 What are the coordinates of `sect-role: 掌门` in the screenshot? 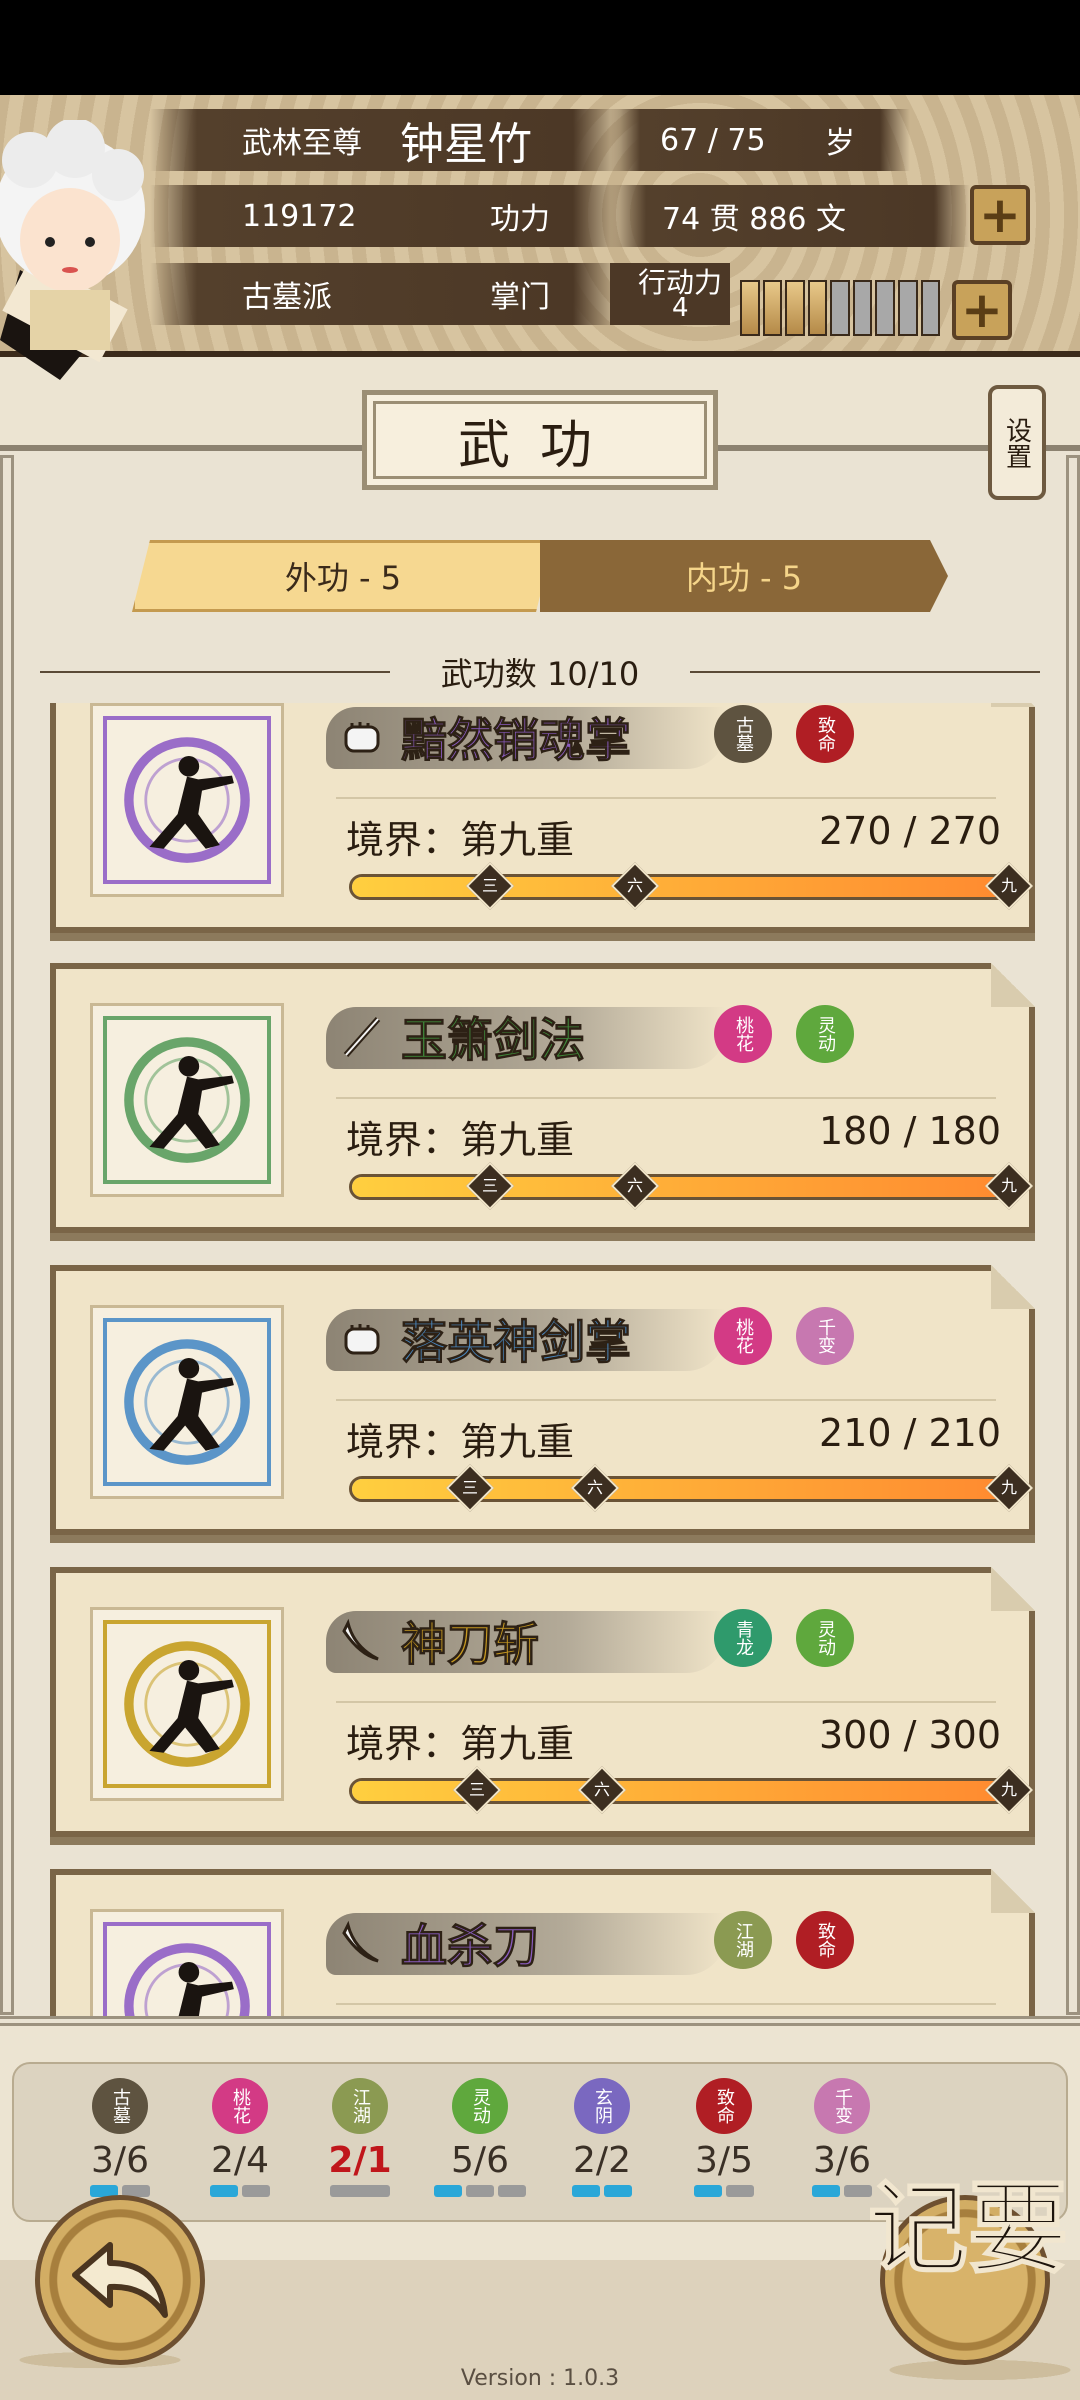 It's located at (520, 297).